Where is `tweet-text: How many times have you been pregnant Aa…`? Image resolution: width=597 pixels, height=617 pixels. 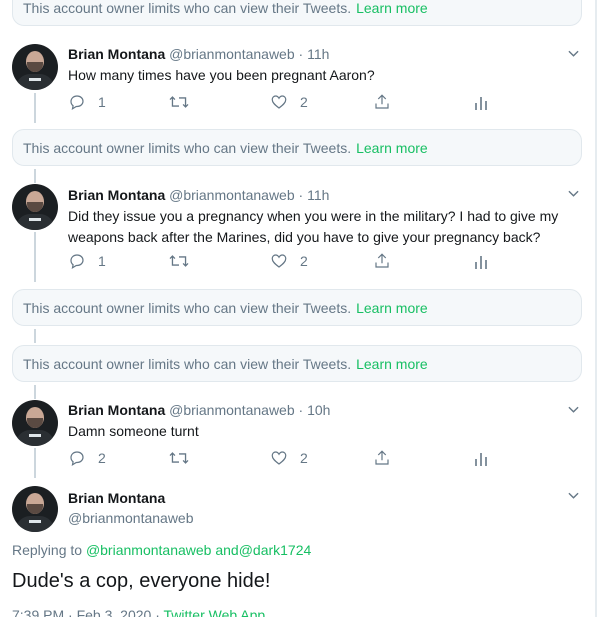
tweet-text: How many times have you been pregnant Aa… is located at coordinates (221, 75).